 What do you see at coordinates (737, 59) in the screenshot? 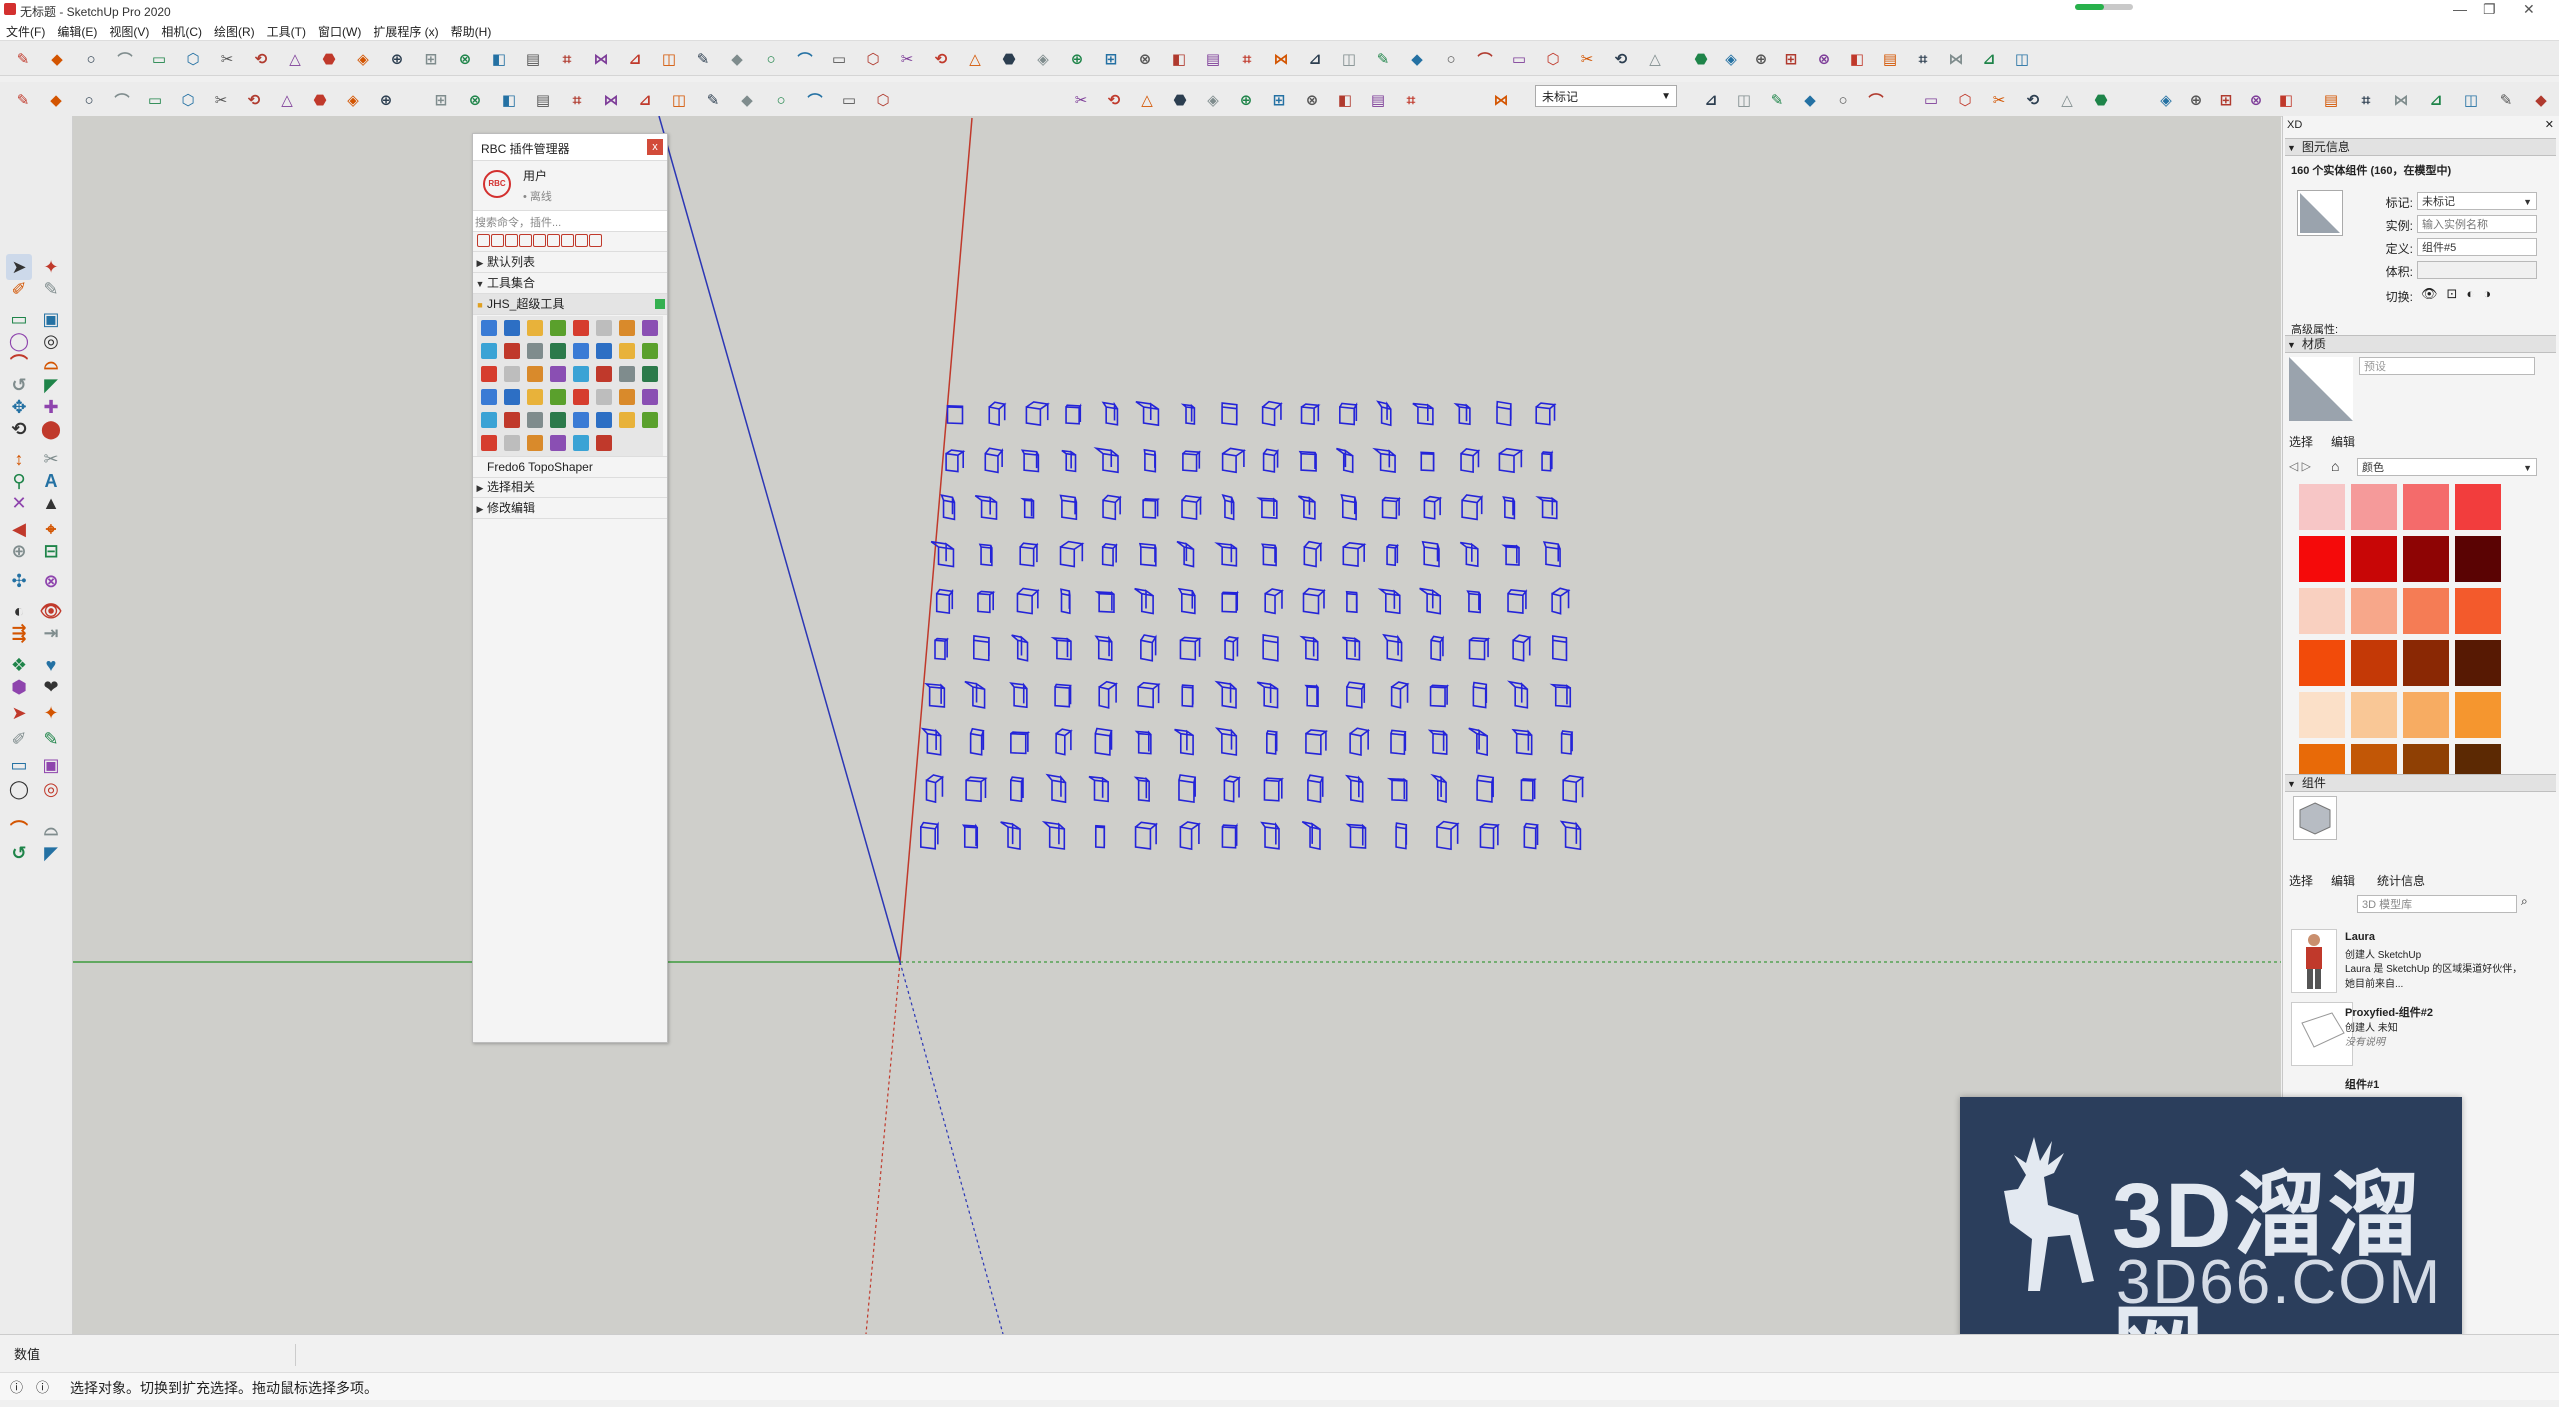
I see `toolbar1-tool-icon: ◆` at bounding box center [737, 59].